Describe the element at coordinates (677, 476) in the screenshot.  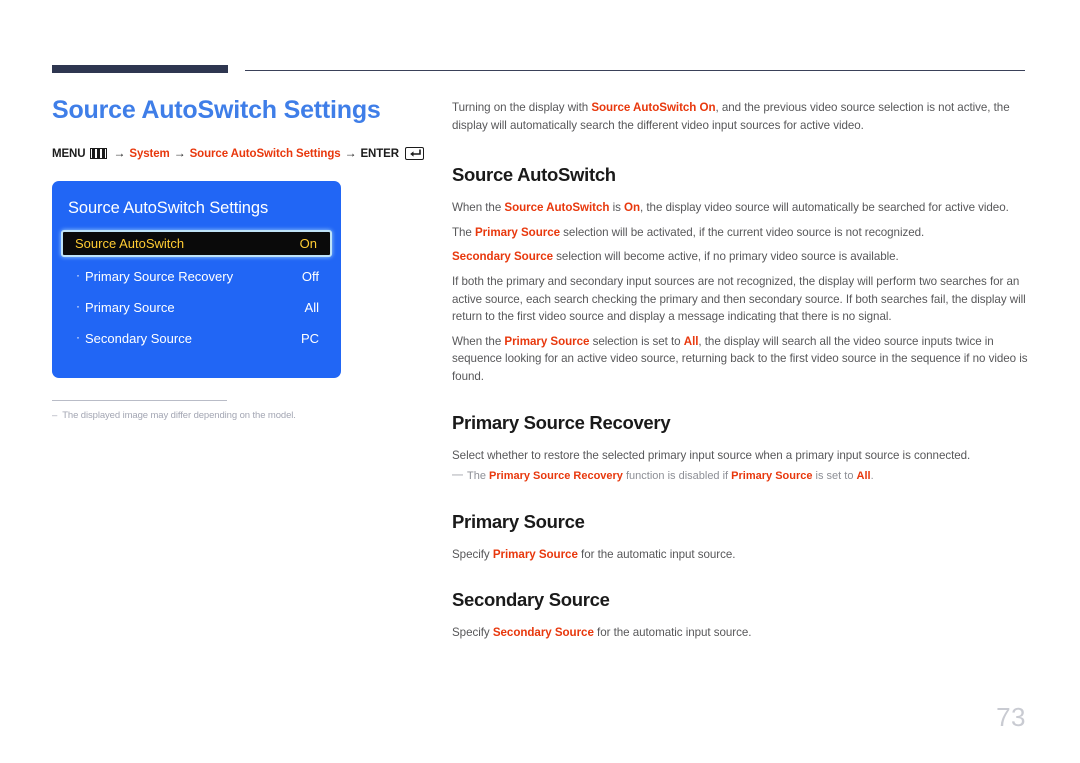
I see `txt: function is disabled if` at that location.